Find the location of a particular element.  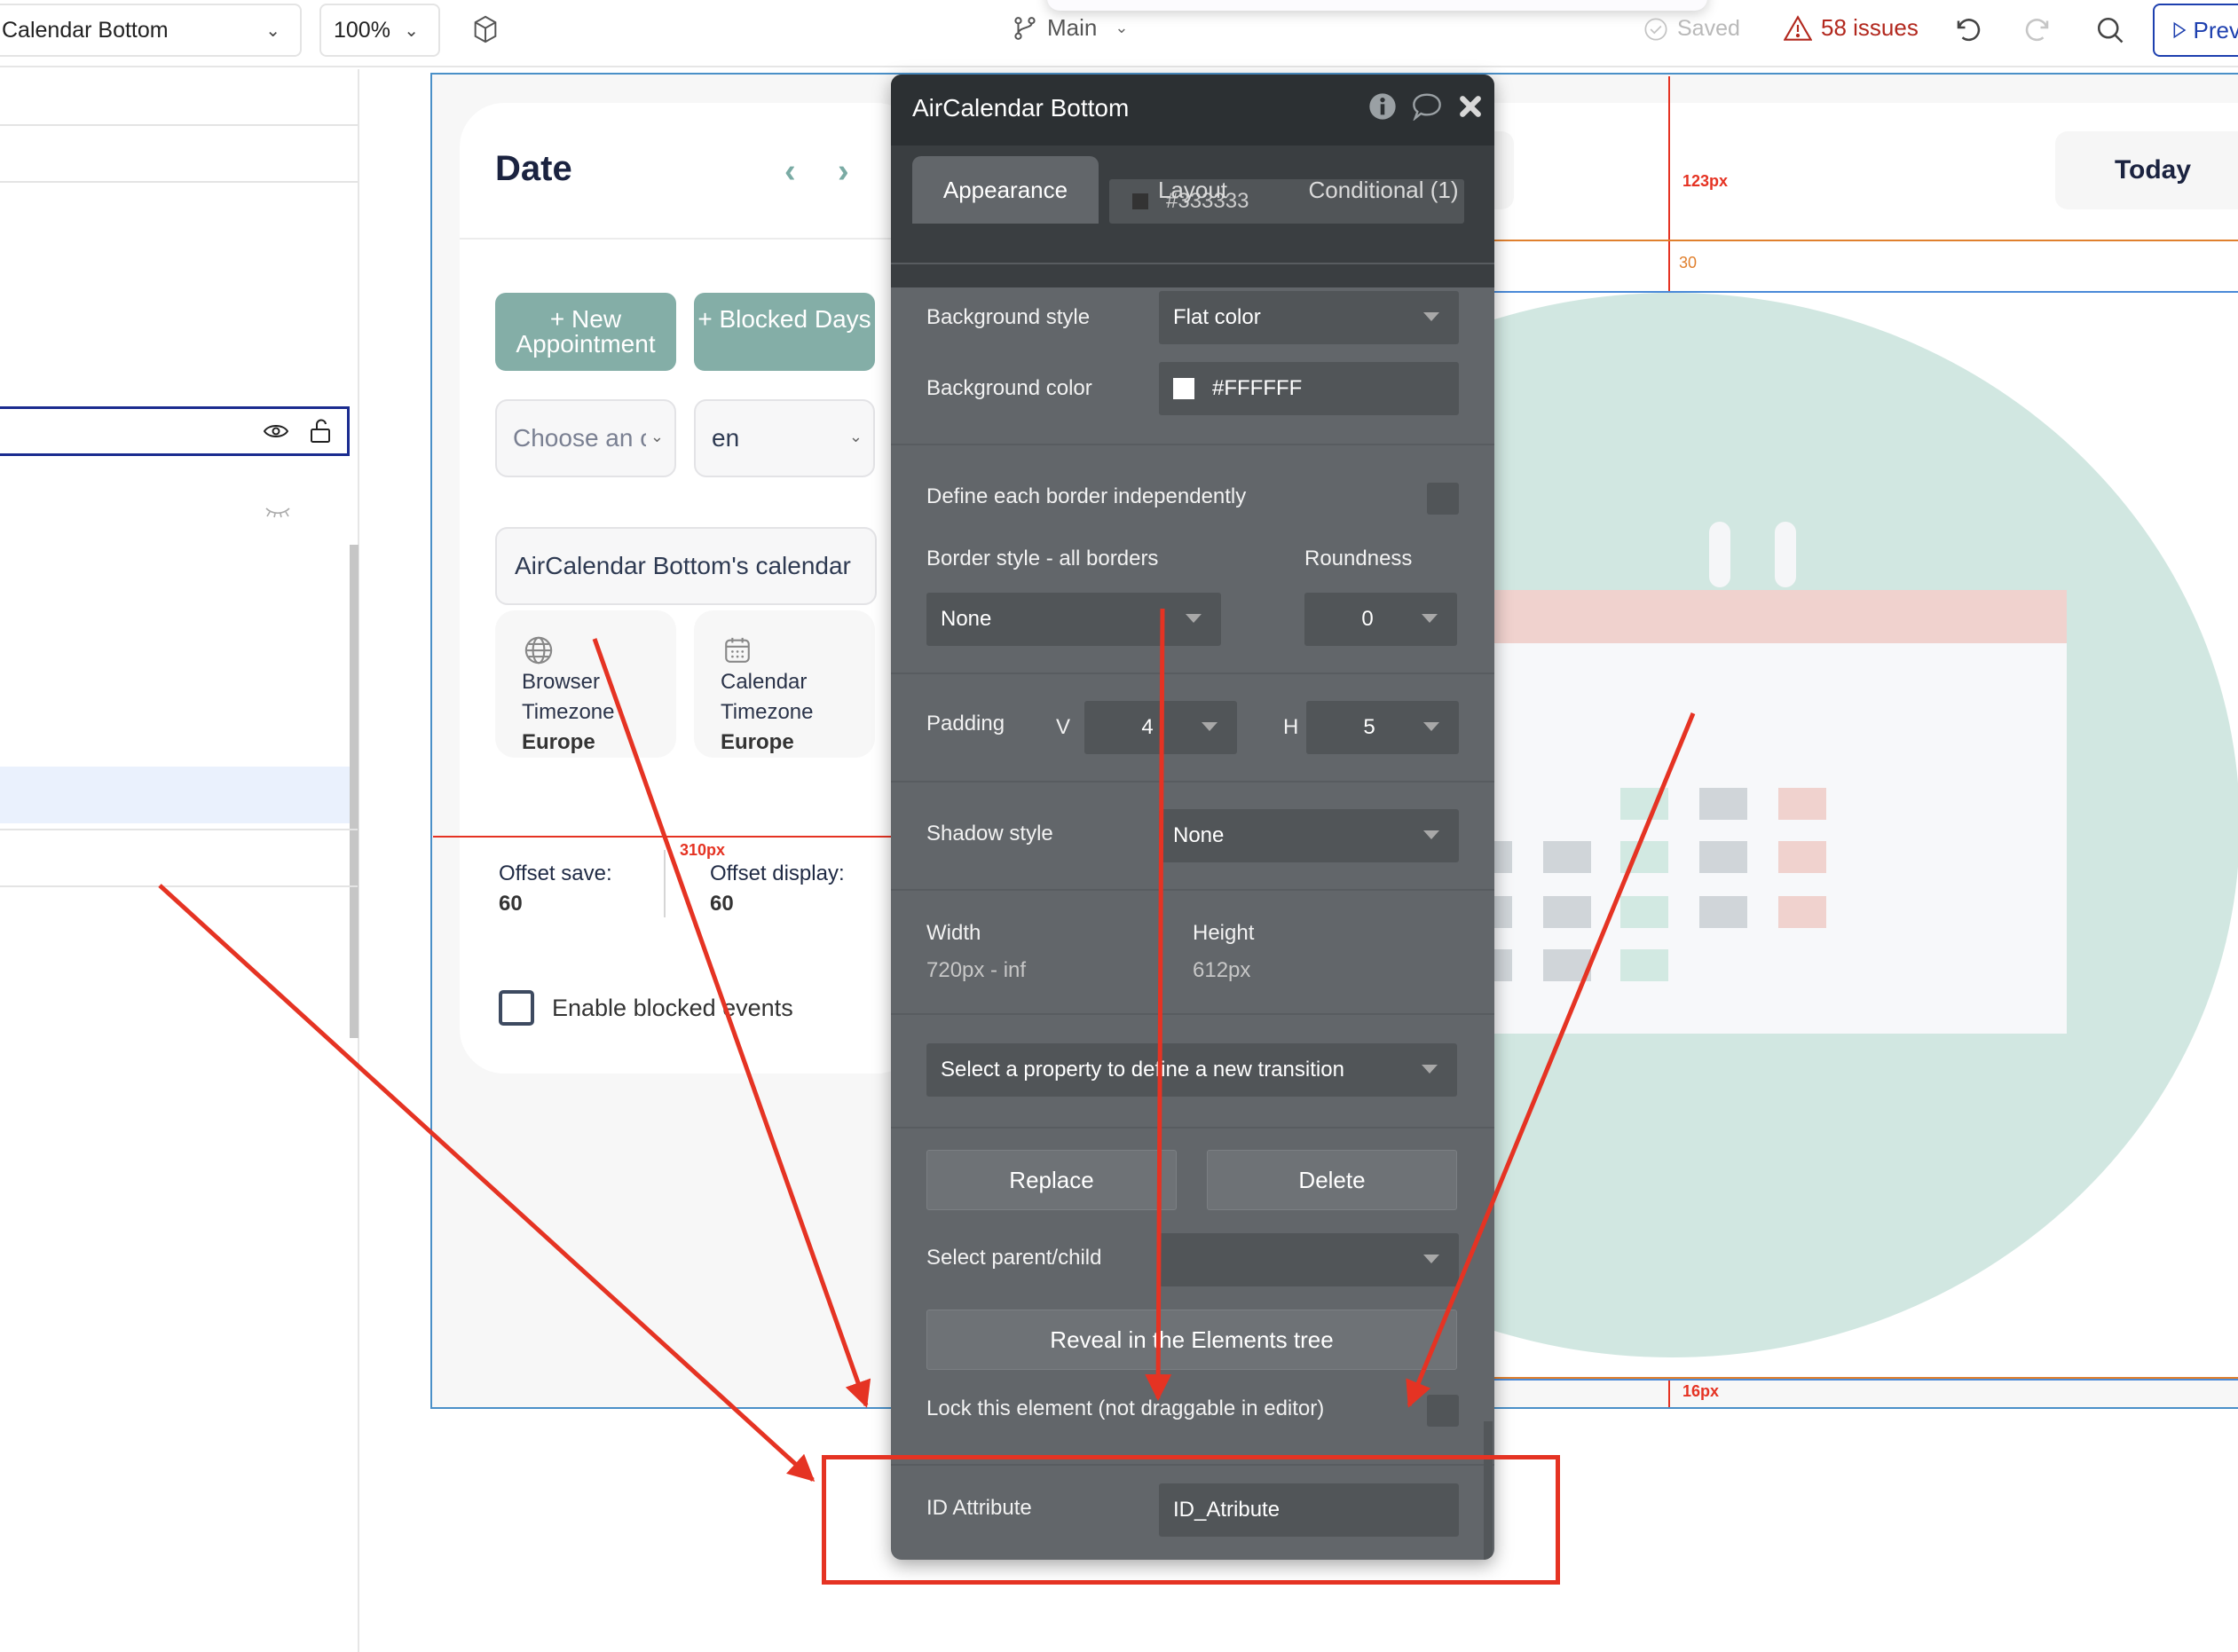

zoom-selector: 100% ⌄ is located at coordinates (379, 30).